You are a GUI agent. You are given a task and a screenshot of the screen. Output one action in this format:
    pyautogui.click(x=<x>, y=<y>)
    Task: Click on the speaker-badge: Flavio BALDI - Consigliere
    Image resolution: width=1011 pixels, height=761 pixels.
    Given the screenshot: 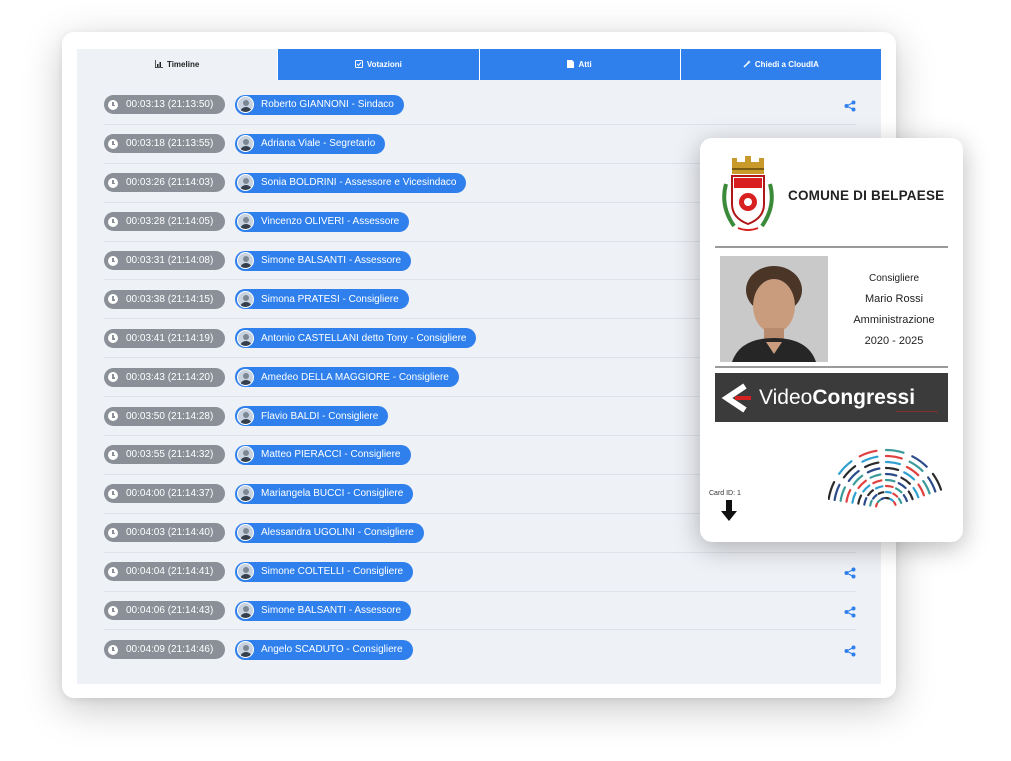 What is the action you would take?
    pyautogui.click(x=312, y=416)
    